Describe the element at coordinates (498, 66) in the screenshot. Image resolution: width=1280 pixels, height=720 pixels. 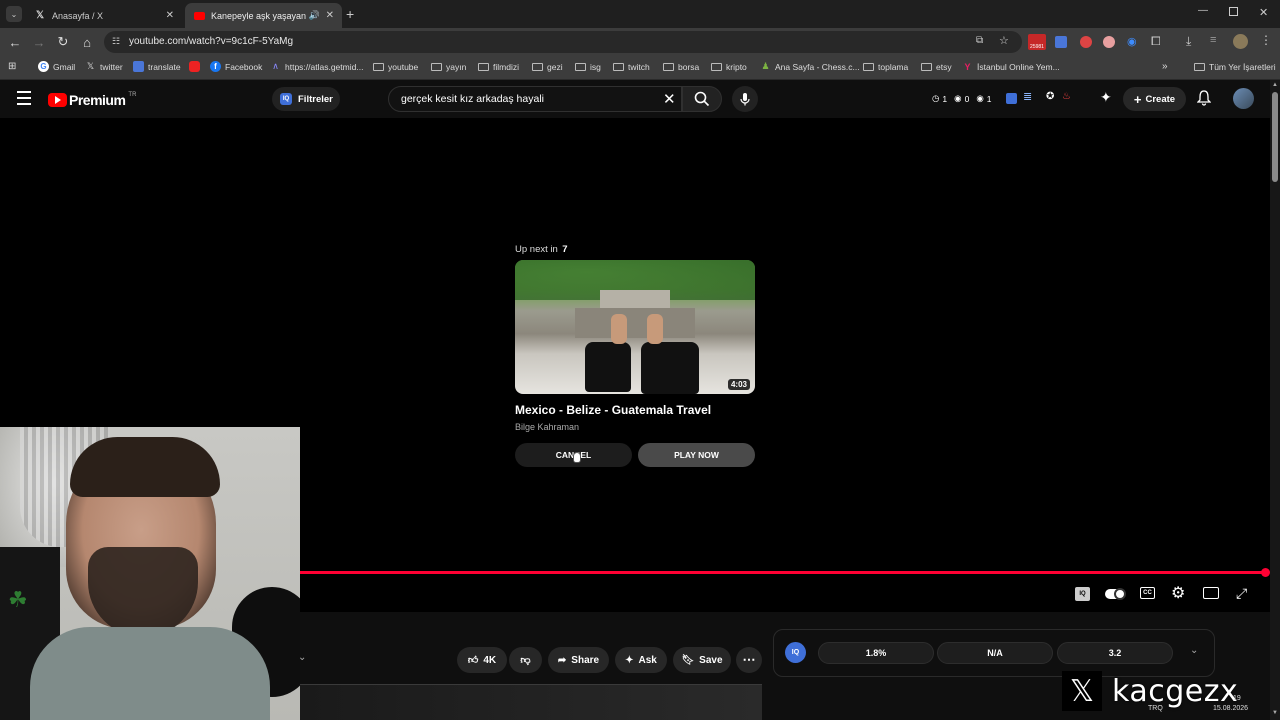
I see `bookmark-folder-filmdizi: filmdizi` at that location.